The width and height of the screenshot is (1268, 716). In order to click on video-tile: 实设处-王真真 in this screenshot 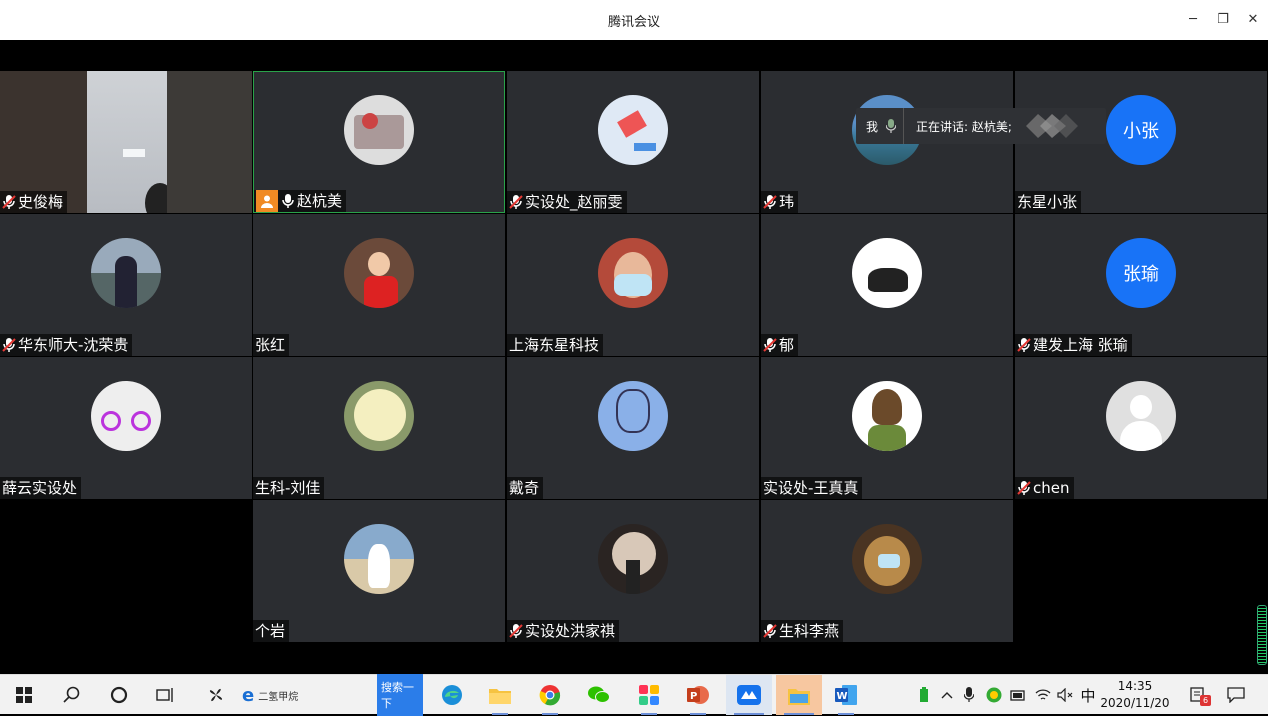, I will do `click(887, 428)`.